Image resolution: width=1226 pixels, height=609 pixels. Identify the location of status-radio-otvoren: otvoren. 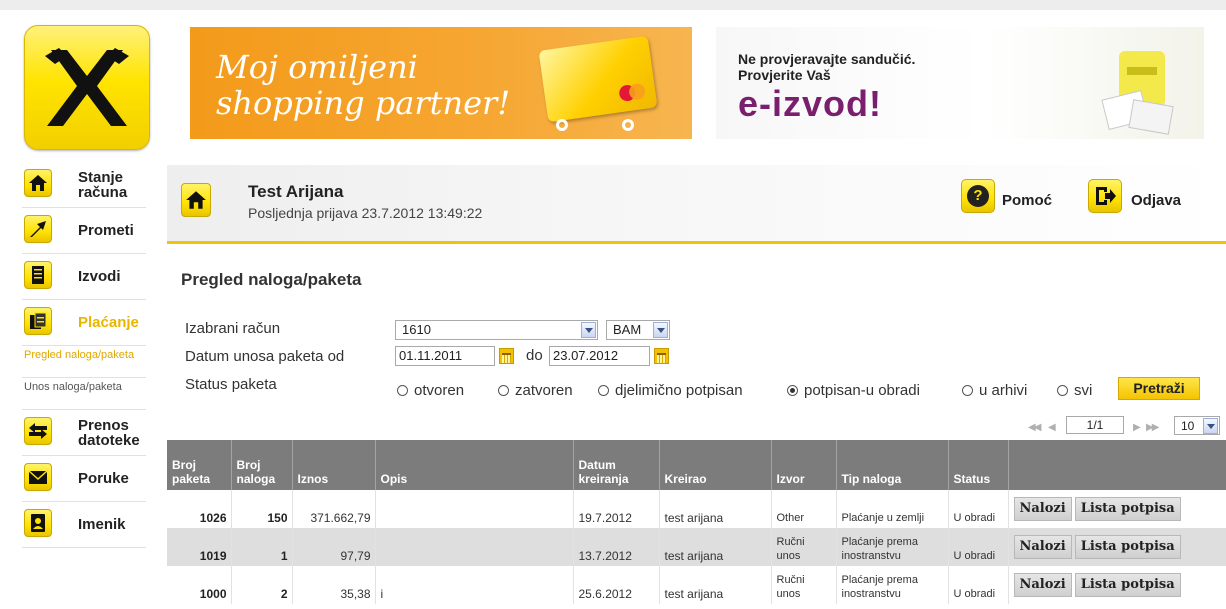
(430, 390).